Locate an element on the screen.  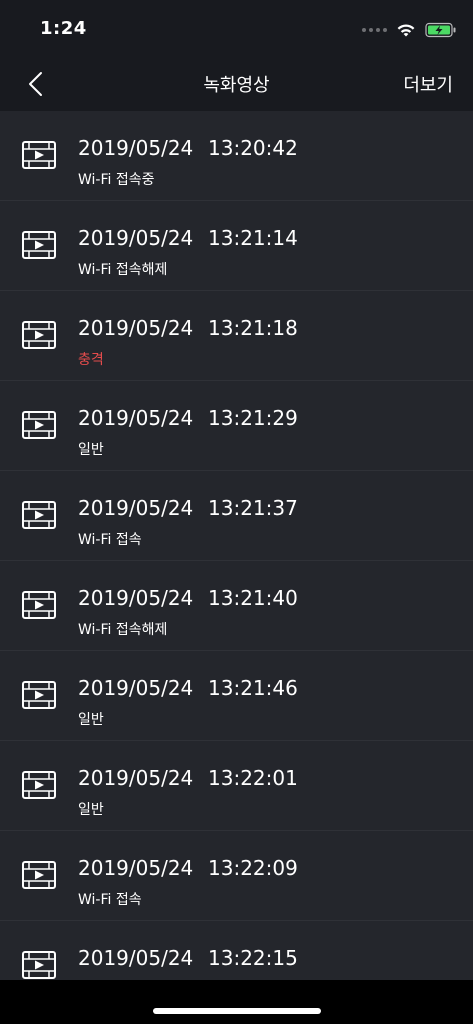
navigation-bar: 녹화영상 더보기 is located at coordinates (236, 83).